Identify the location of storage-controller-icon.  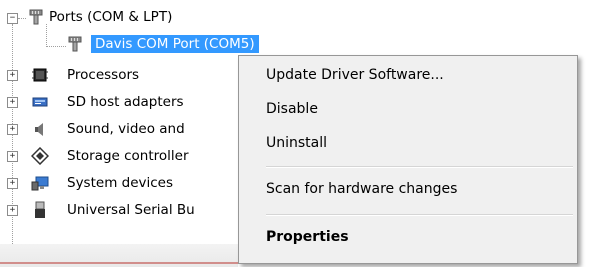
(40, 156).